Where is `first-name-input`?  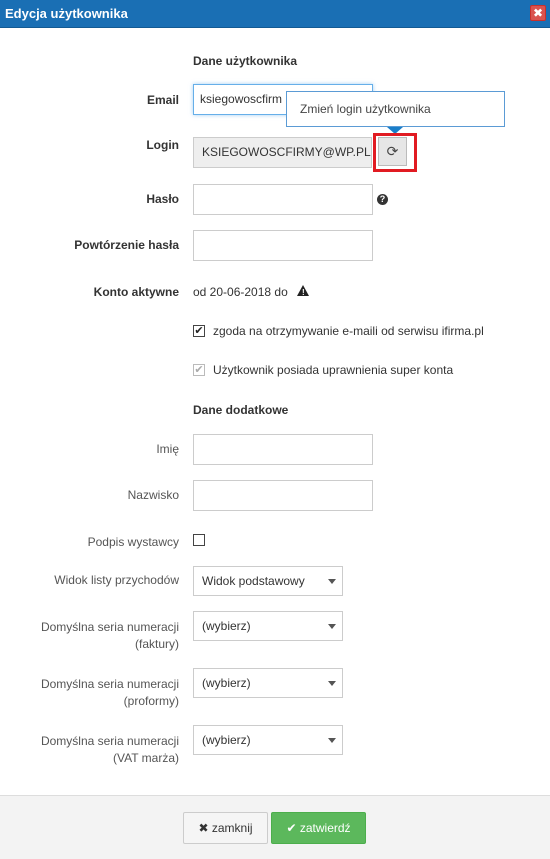
first-name-input is located at coordinates (283, 449).